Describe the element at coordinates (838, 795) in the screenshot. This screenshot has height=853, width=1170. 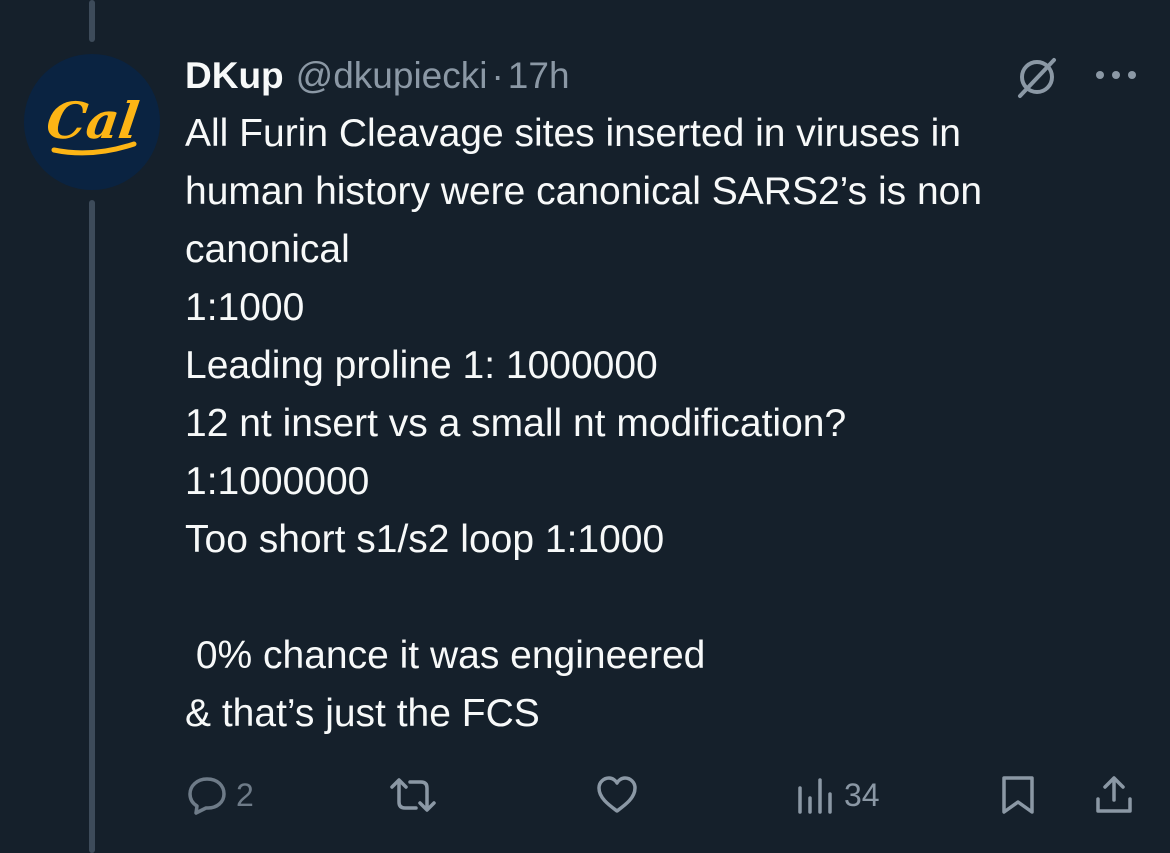
I see `views-button: 34` at that location.